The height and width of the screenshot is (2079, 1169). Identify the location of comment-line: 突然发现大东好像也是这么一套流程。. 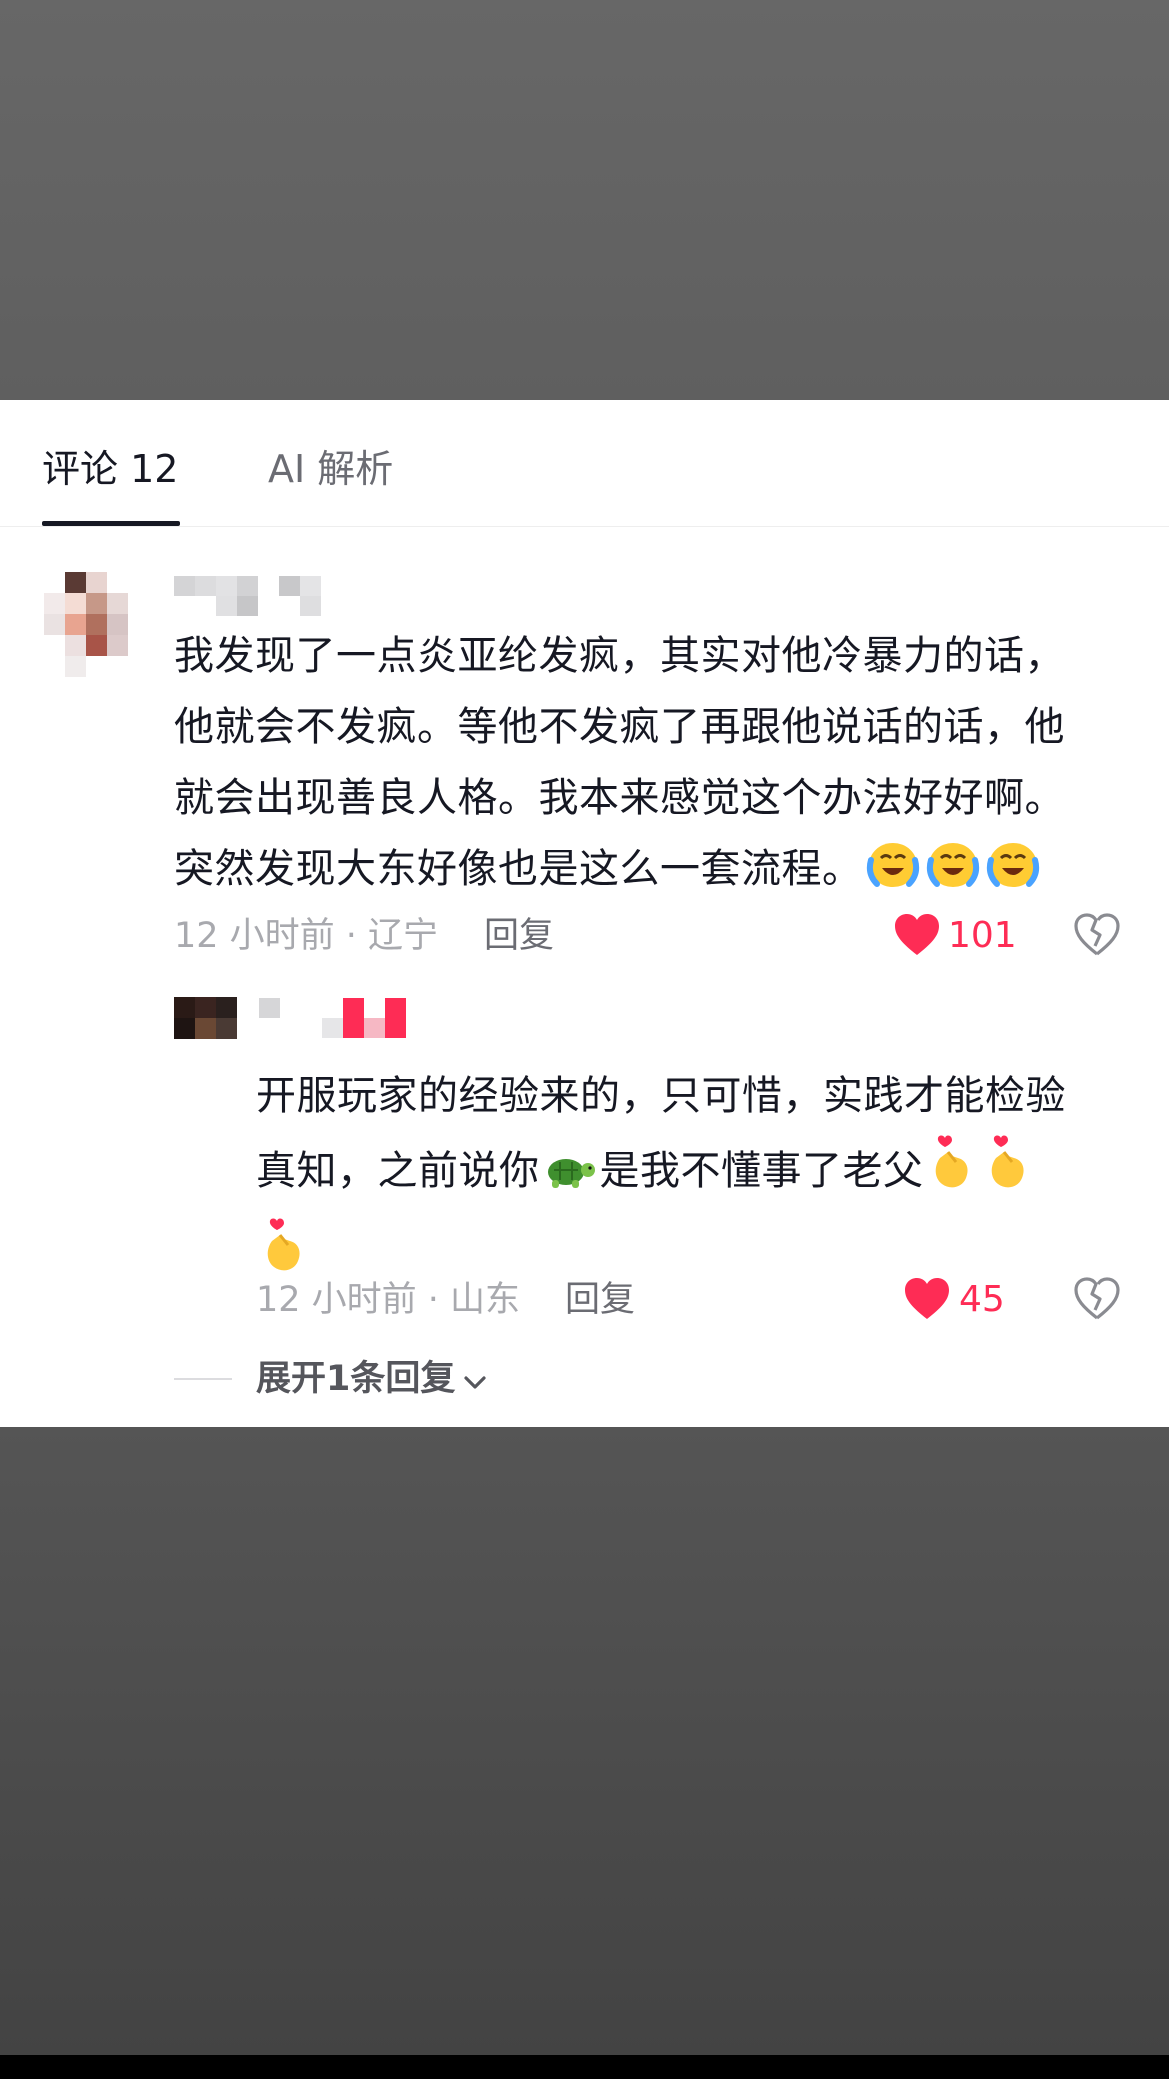
(649, 873).